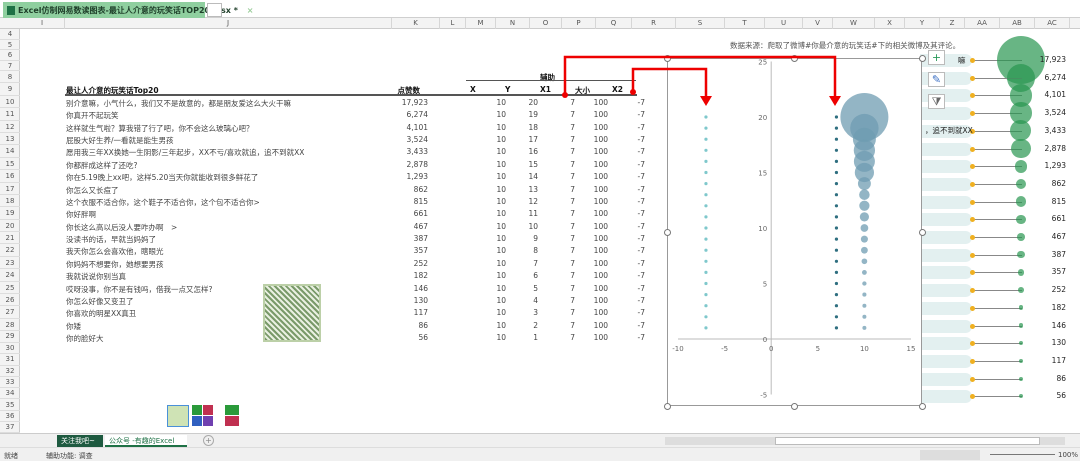 The image size is (1080, 461). I want to click on row-header: 14, so click(10, 151).